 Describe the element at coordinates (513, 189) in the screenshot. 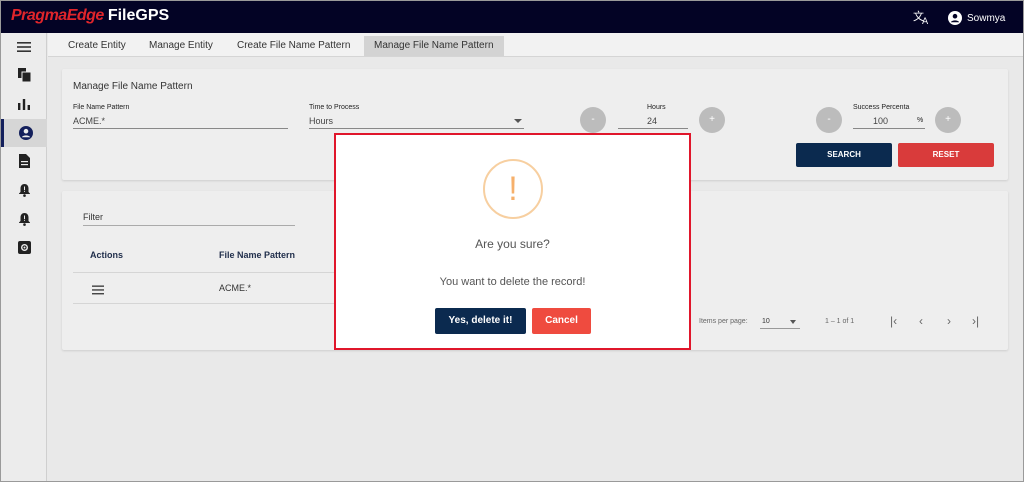

I see `warning-icon: !` at that location.